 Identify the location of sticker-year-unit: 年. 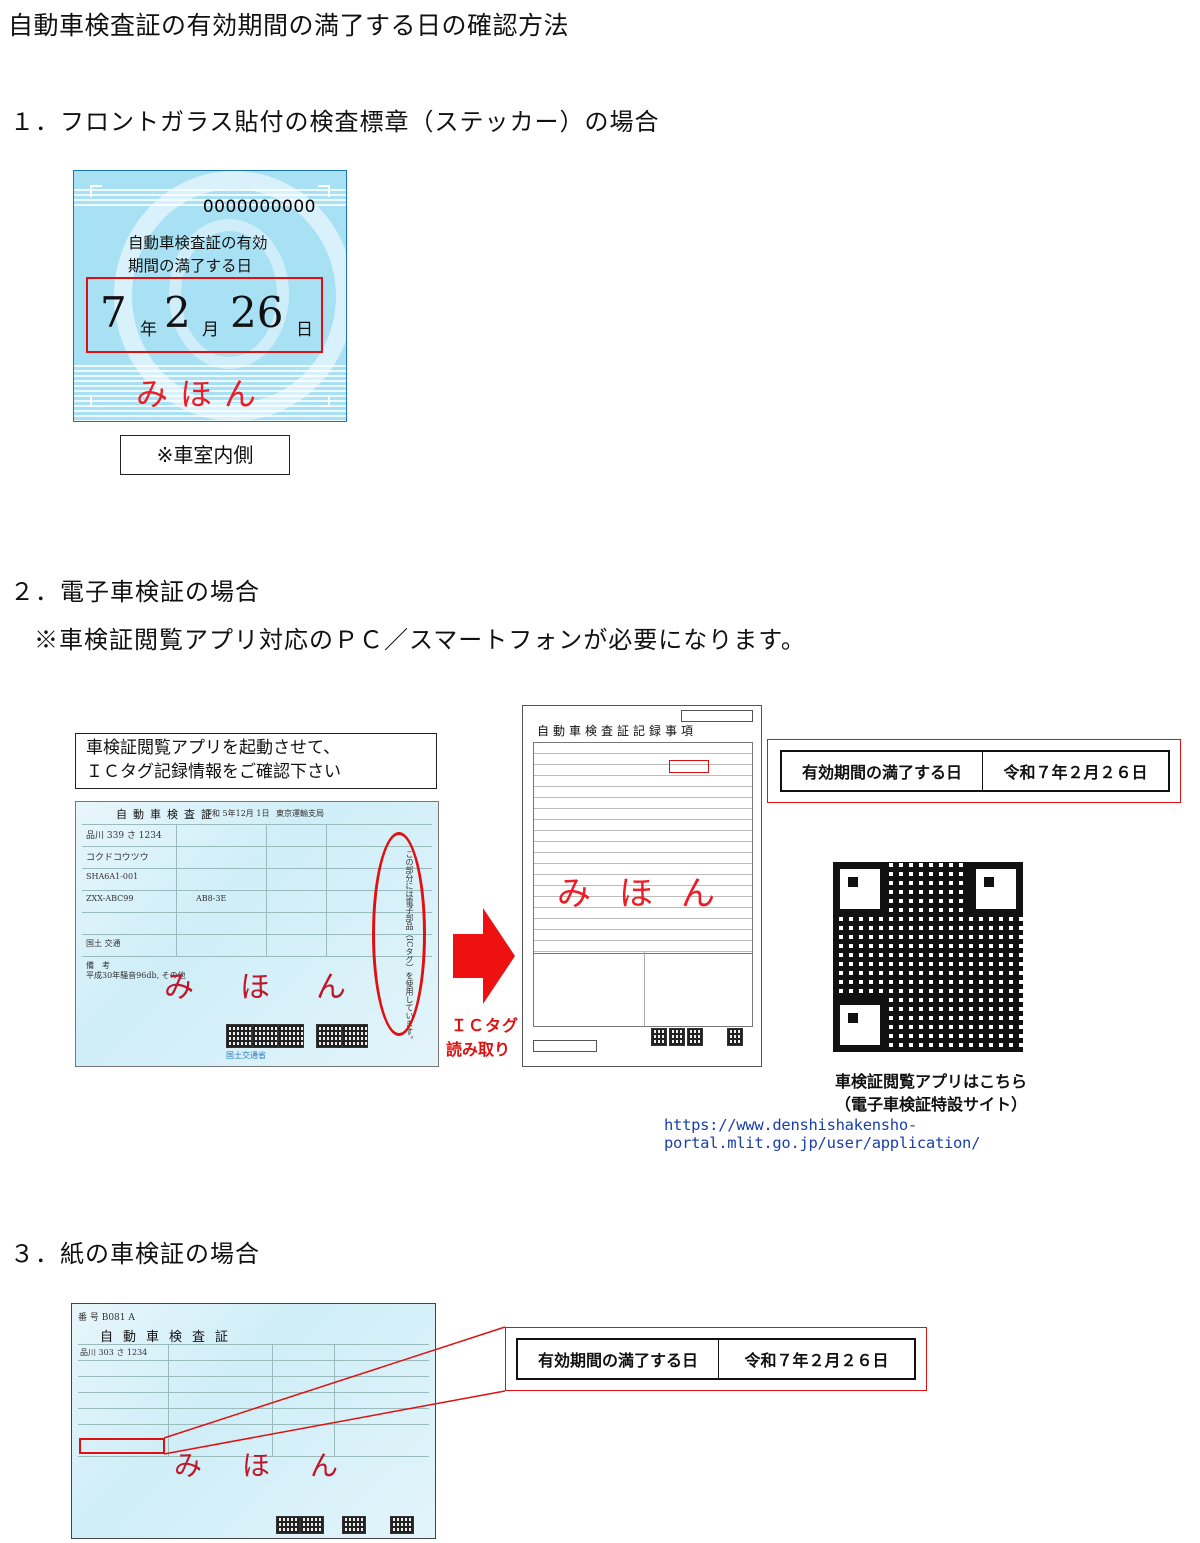
(148, 330).